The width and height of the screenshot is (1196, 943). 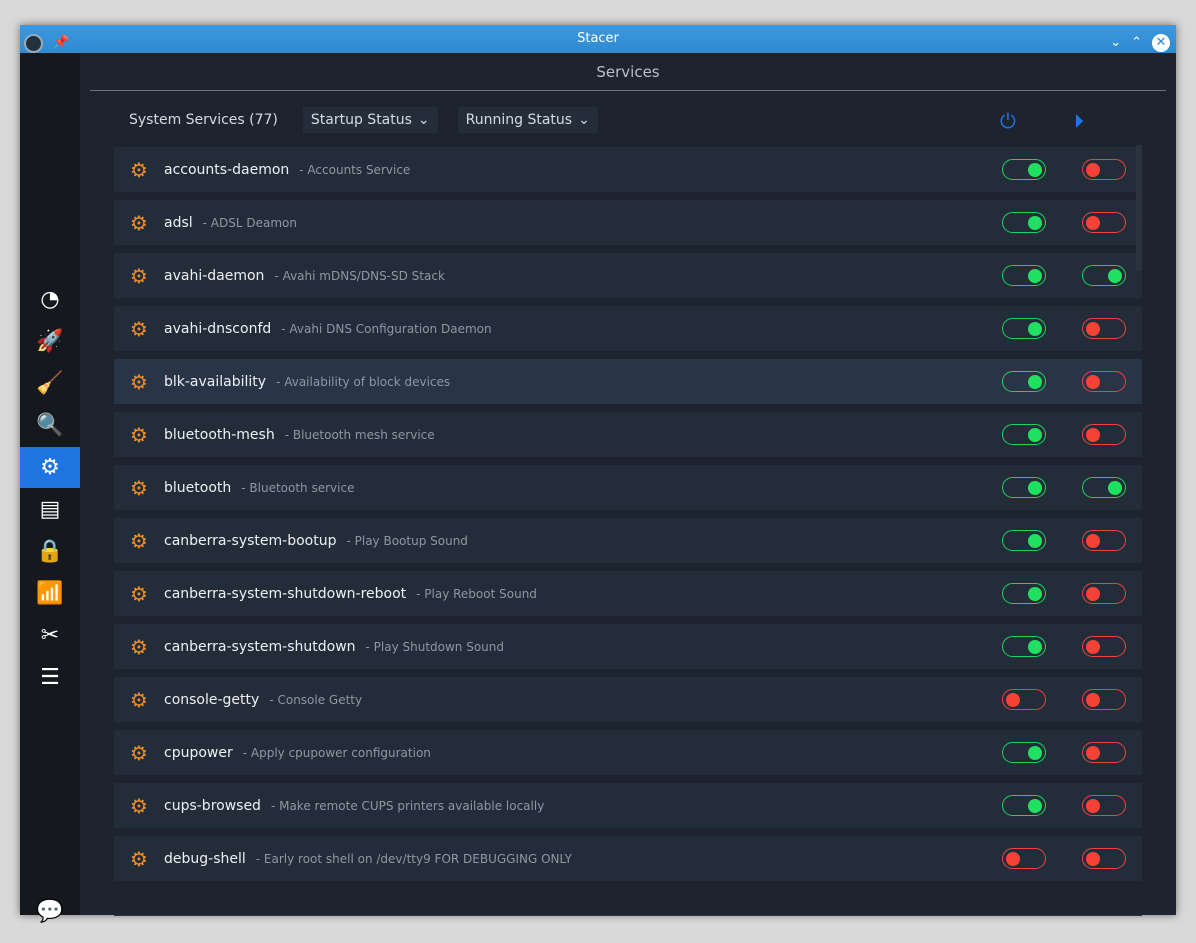 I want to click on dashboard-icon: ◔, so click(x=50, y=299).